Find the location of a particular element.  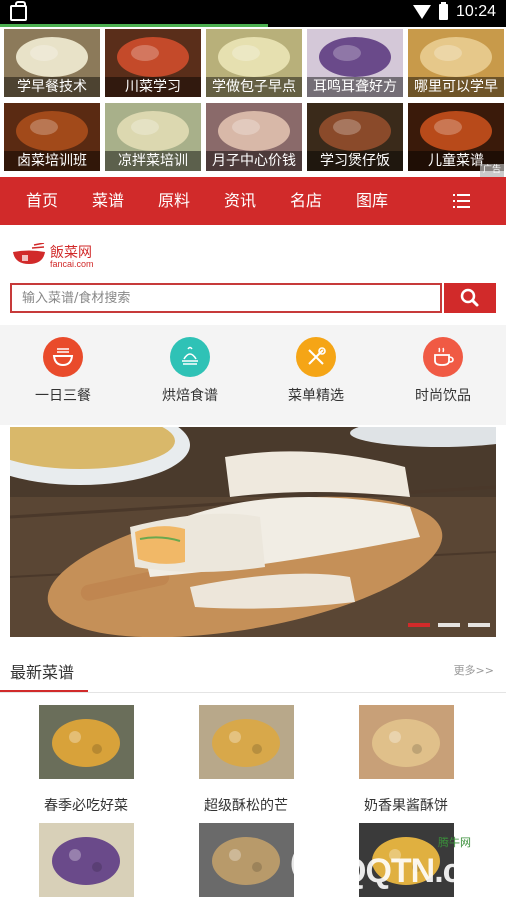

menu-icon is located at coordinates (461, 201).